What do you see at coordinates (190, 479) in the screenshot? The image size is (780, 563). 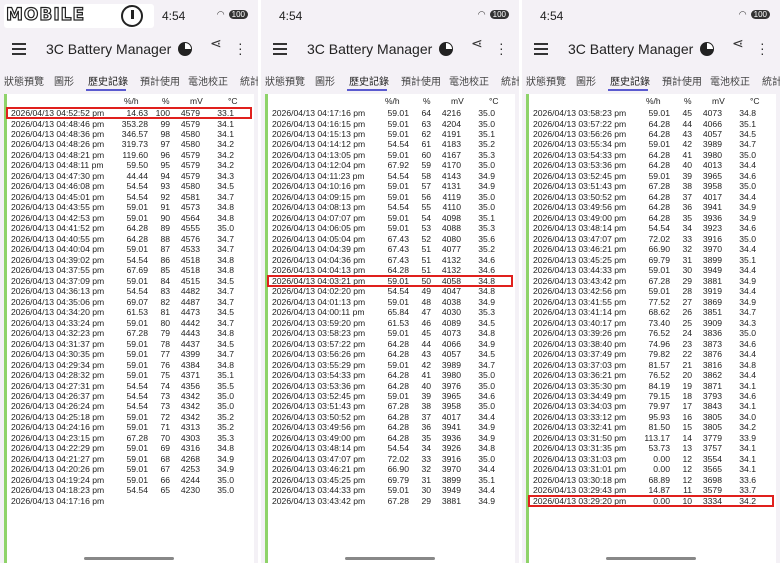 I see `row-voltage: 4244` at bounding box center [190, 479].